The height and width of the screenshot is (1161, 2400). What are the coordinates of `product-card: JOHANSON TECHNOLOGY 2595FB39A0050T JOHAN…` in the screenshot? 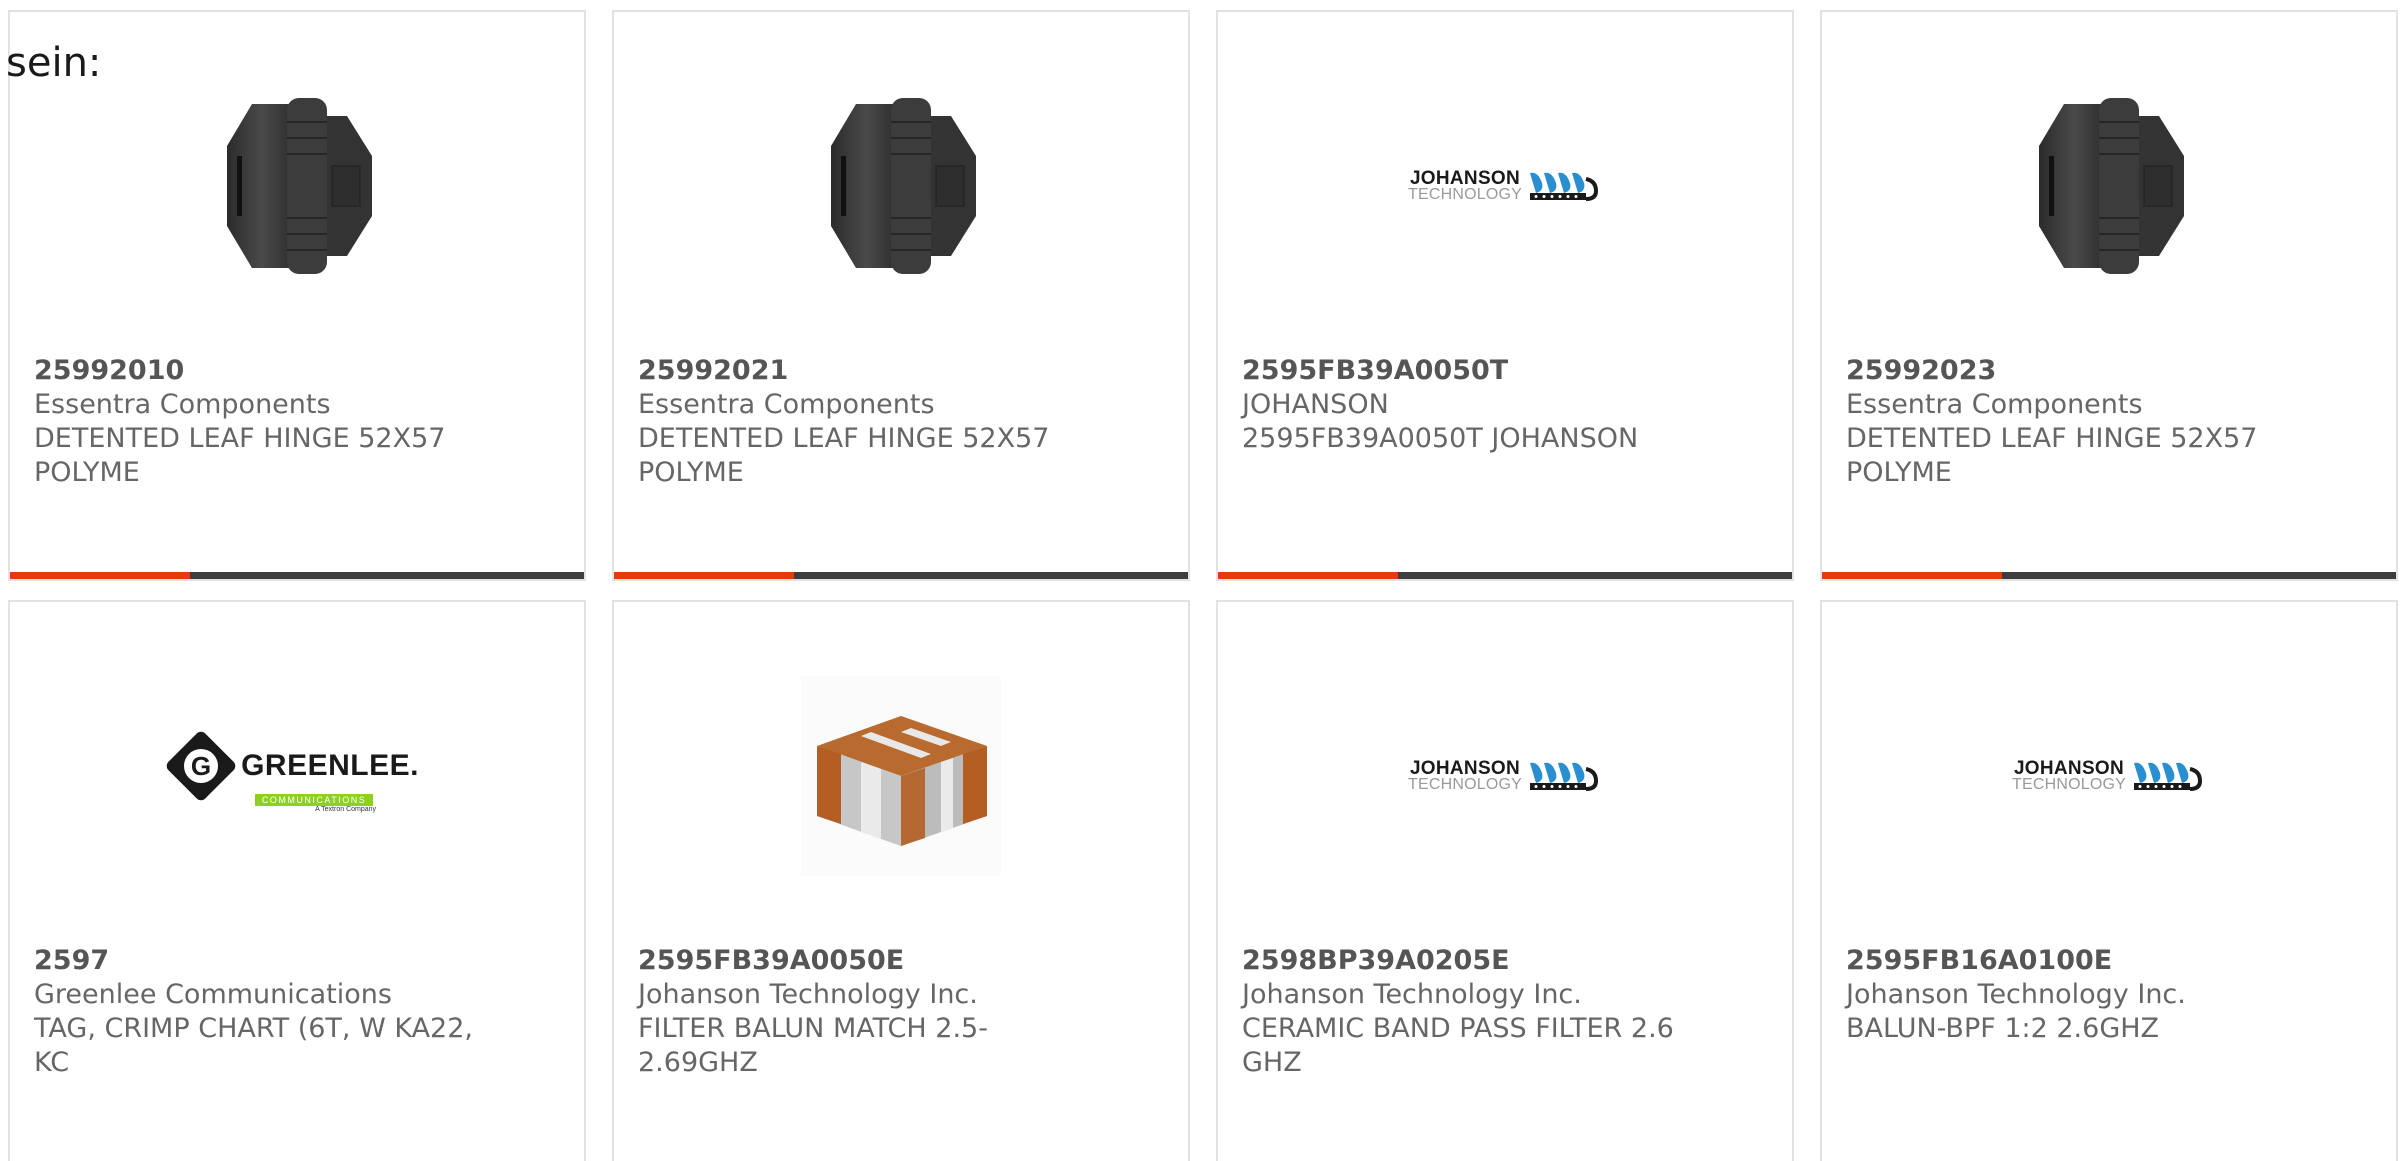 It's located at (1505, 295).